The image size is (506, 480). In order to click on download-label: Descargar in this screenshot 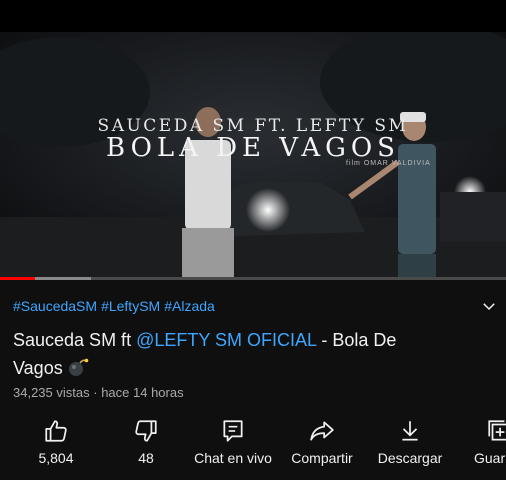, I will do `click(410, 458)`.